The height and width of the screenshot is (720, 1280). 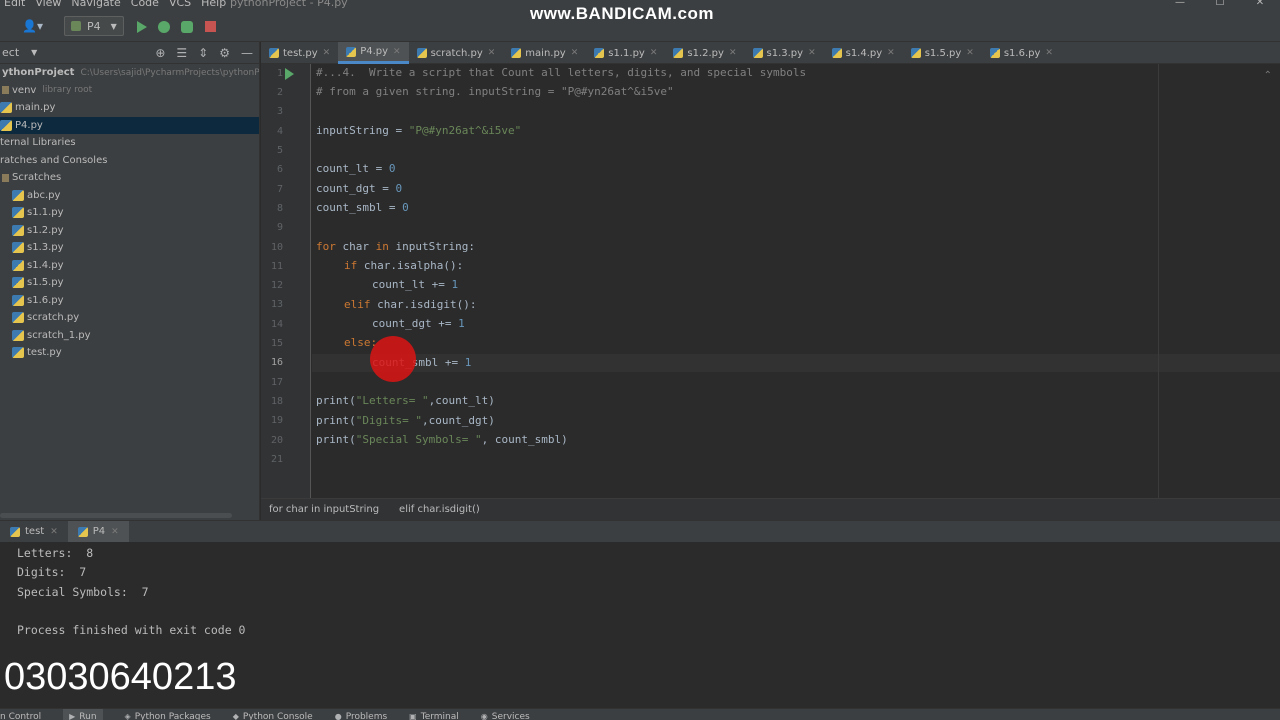 I want to click on tree-item-scratch-1-py: scratch_1.py, so click(x=129, y=336).